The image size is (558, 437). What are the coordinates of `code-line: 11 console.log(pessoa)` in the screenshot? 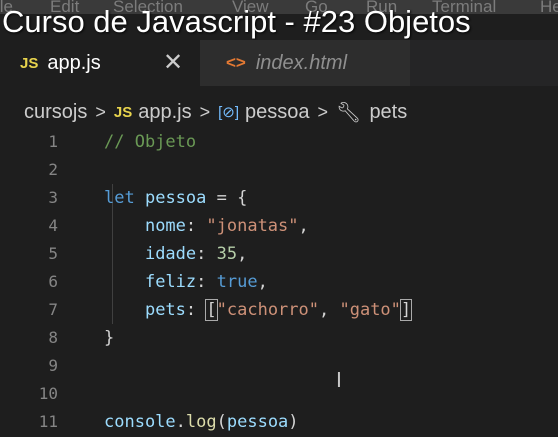 It's located at (279, 422).